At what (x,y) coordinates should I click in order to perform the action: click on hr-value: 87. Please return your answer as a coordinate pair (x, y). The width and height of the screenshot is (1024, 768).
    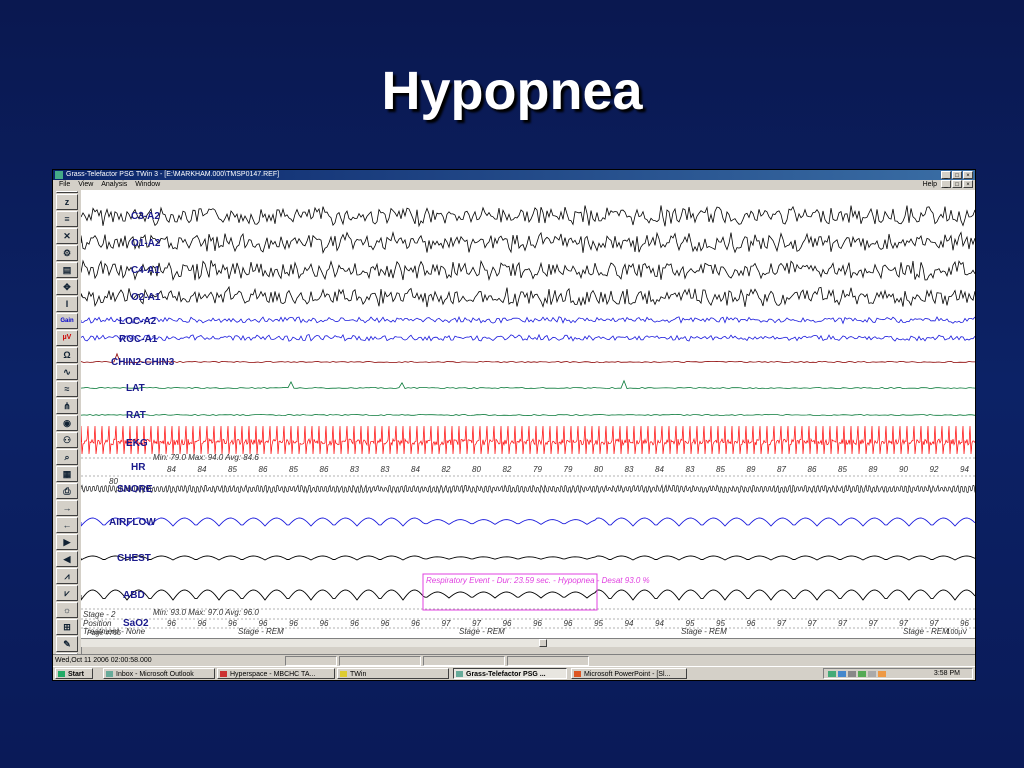
    Looking at the image, I should click on (781, 469).